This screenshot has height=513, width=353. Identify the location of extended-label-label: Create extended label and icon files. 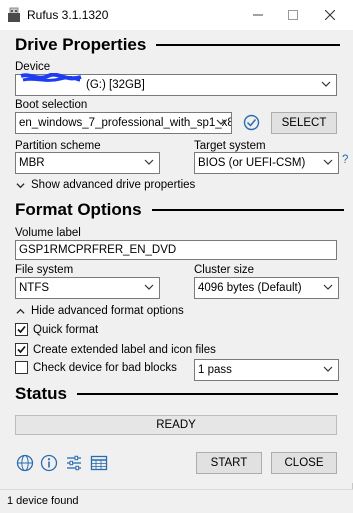
(124, 349).